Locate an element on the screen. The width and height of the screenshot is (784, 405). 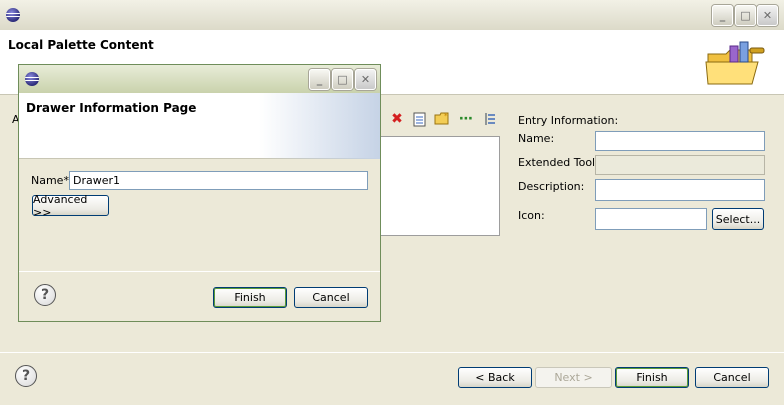
cancel-button: Cancel is located at coordinates (732, 377).